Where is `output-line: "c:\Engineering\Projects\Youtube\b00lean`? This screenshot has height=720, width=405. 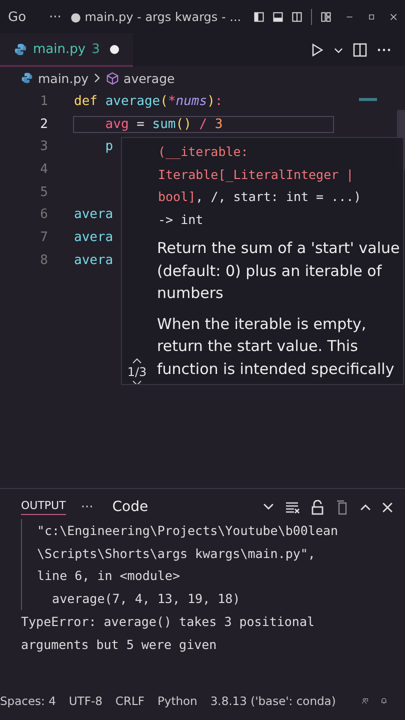
output-line: "c:\Engineering\Projects\Youtube\b00lean is located at coordinates (187, 530).